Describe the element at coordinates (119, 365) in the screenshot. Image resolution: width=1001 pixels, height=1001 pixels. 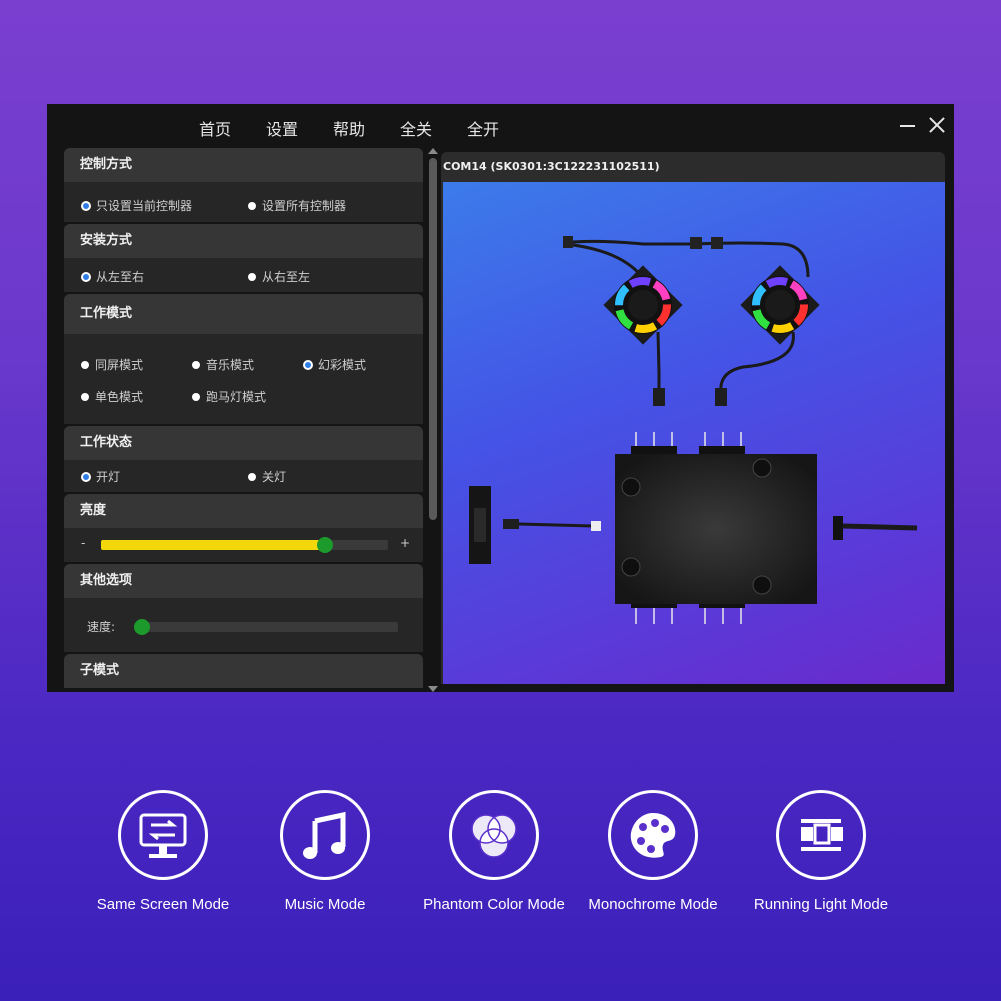
I see `radio-label: 同屏模式` at that location.